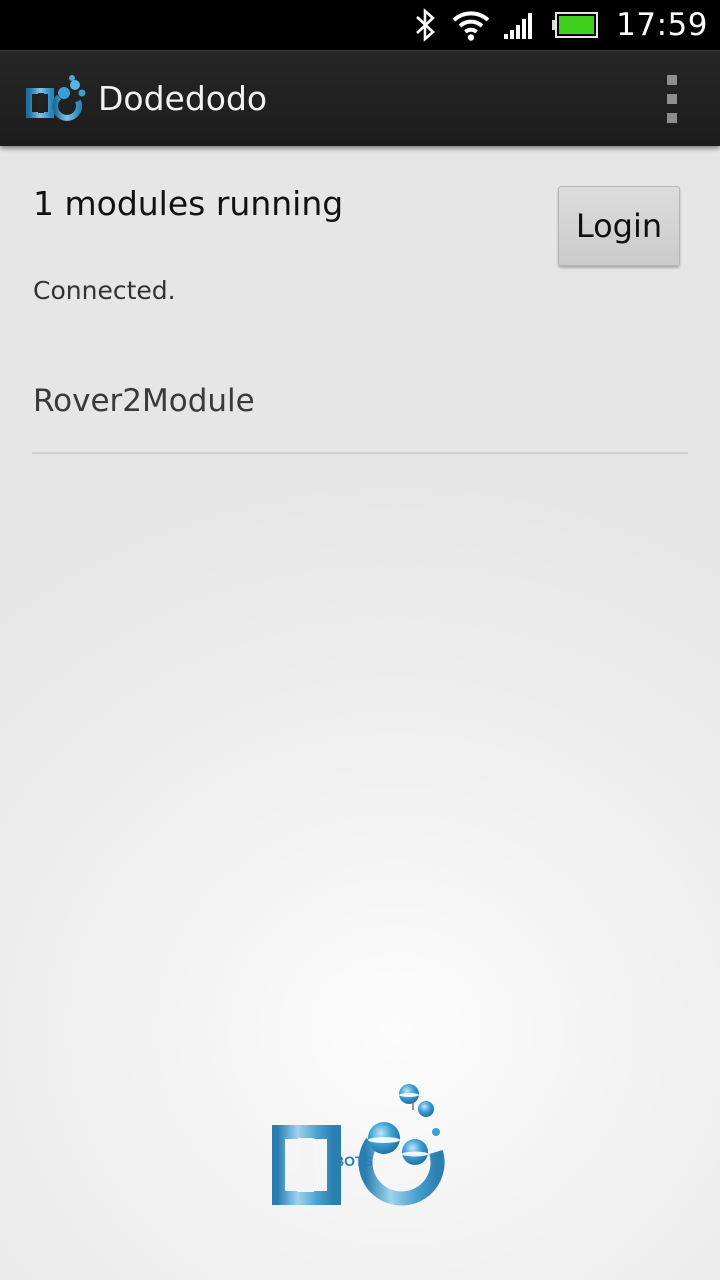 The height and width of the screenshot is (1280, 720). What do you see at coordinates (188, 203) in the screenshot?
I see `modules-running-text: 1 modules running` at bounding box center [188, 203].